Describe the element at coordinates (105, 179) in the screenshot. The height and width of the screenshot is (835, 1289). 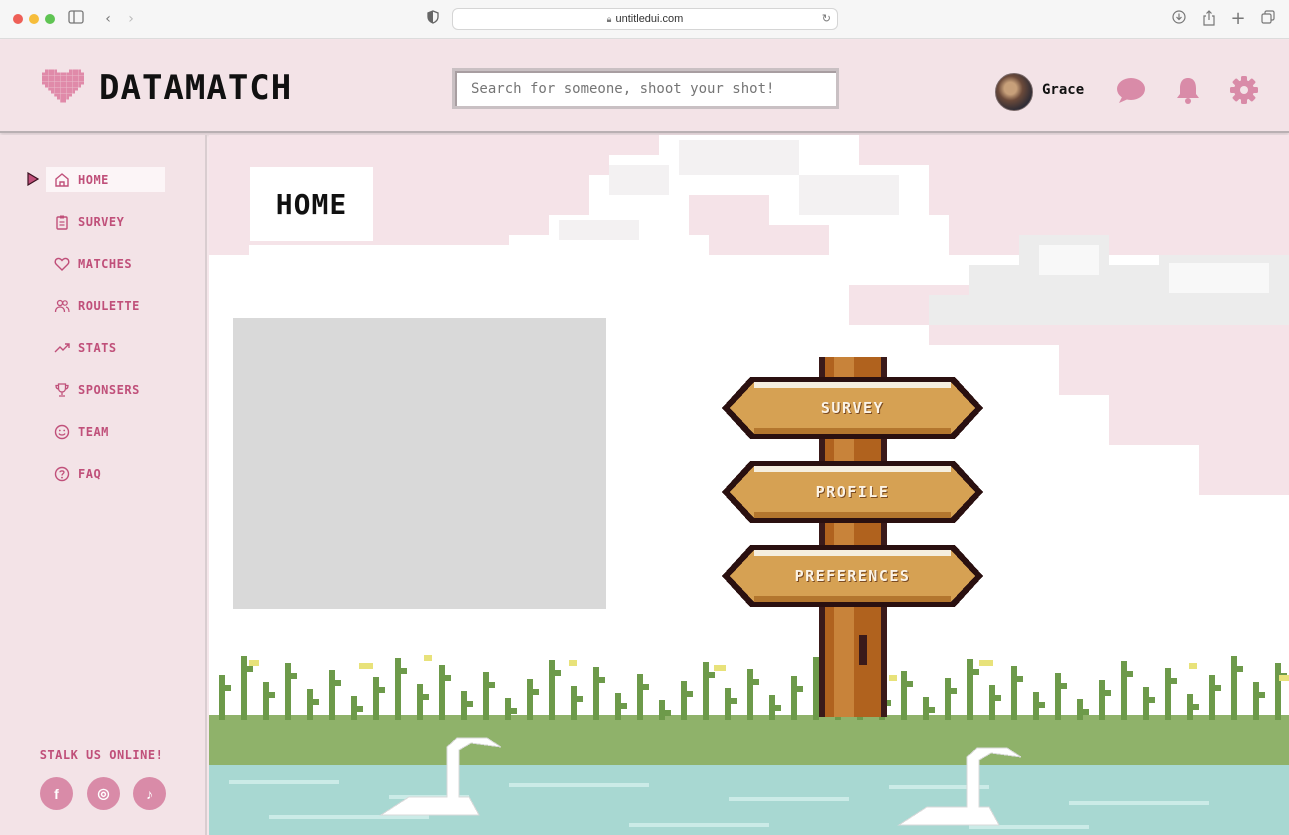
I see `sidebar-item-home: HOME` at that location.